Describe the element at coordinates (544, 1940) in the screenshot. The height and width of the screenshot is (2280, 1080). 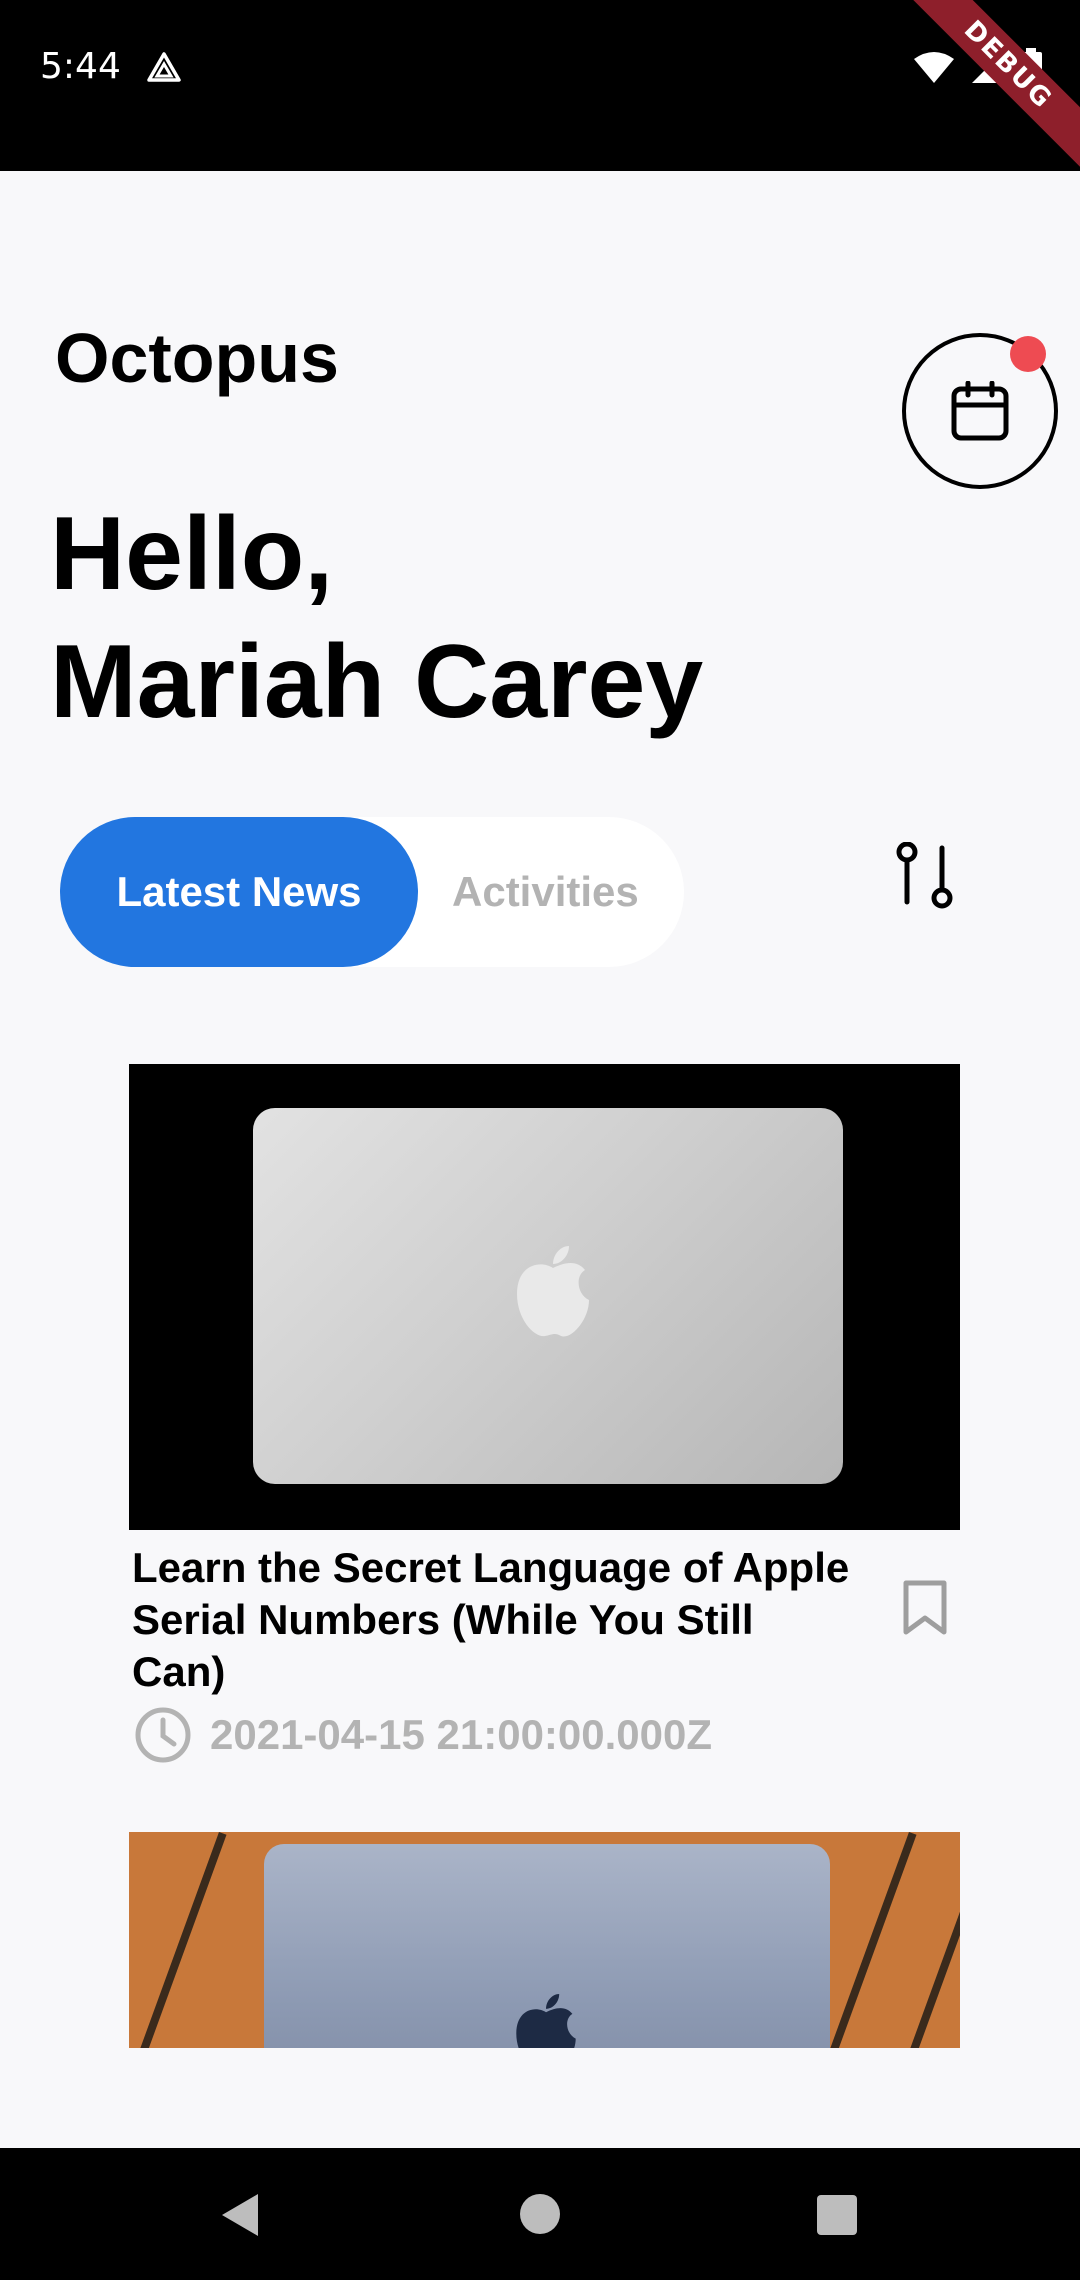
I see `article-image-blue-macbook` at that location.